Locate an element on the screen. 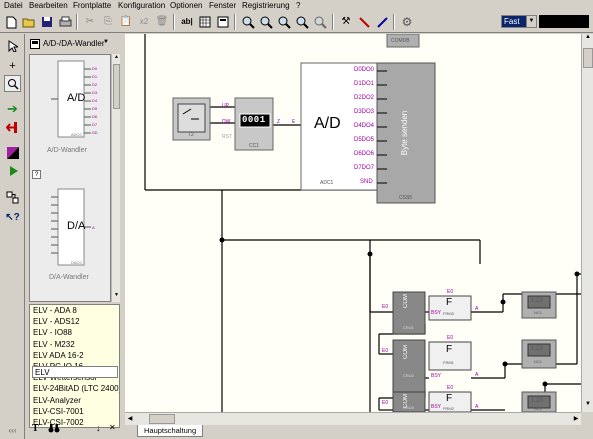 Image resolution: width=593 pixels, height=439 pixels. canvas-vertical-scrollbar: ▲ ▼ is located at coordinates (587, 223).